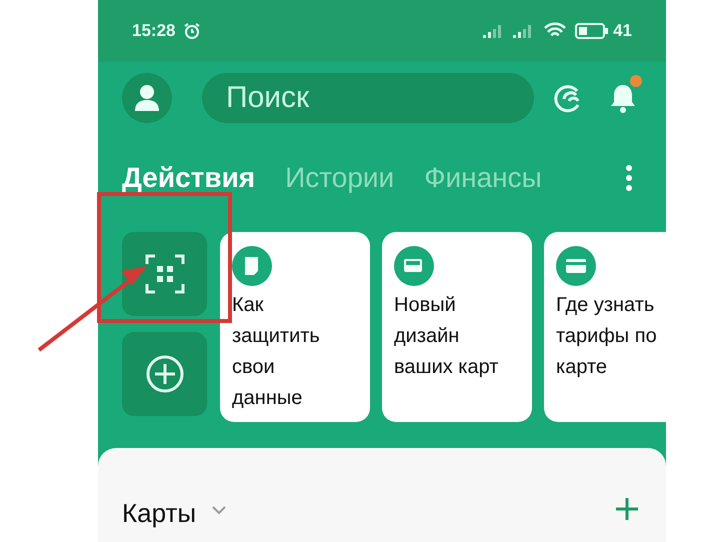  What do you see at coordinates (447, 336) in the screenshot?
I see `story-title: Новый дизайн ваших карт` at bounding box center [447, 336].